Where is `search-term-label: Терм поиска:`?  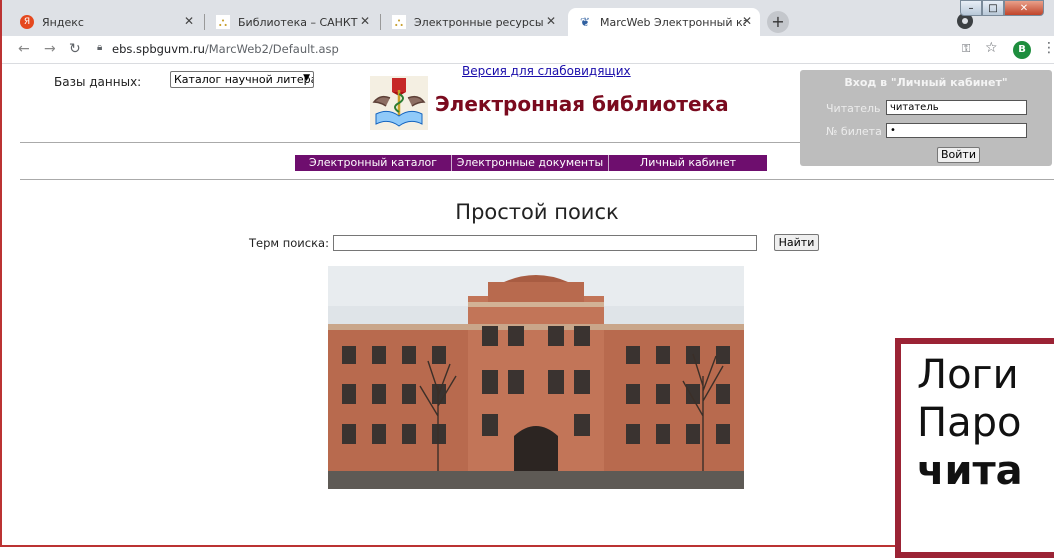 search-term-label: Терм поиска: is located at coordinates (289, 243).